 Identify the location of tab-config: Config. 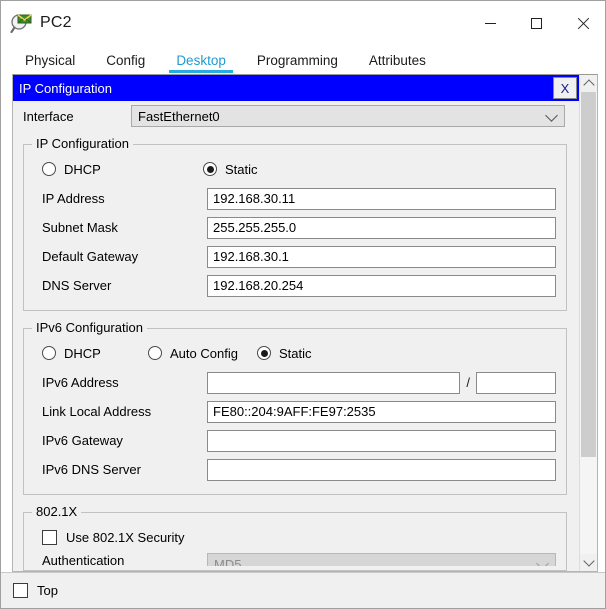
(125, 63).